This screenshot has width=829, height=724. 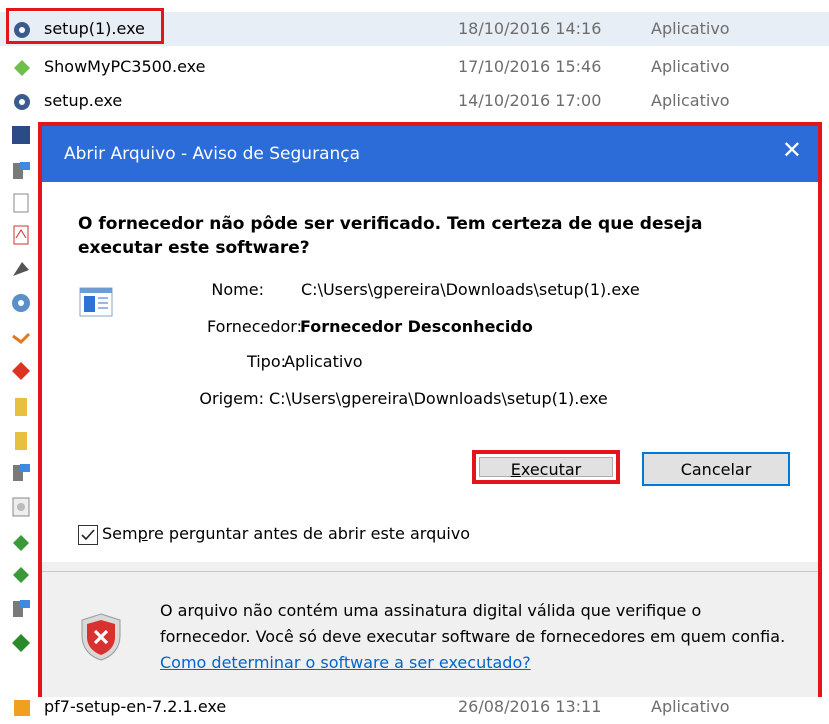 I want to click on file-date: 14/10/2016 17:00, so click(x=530, y=100).